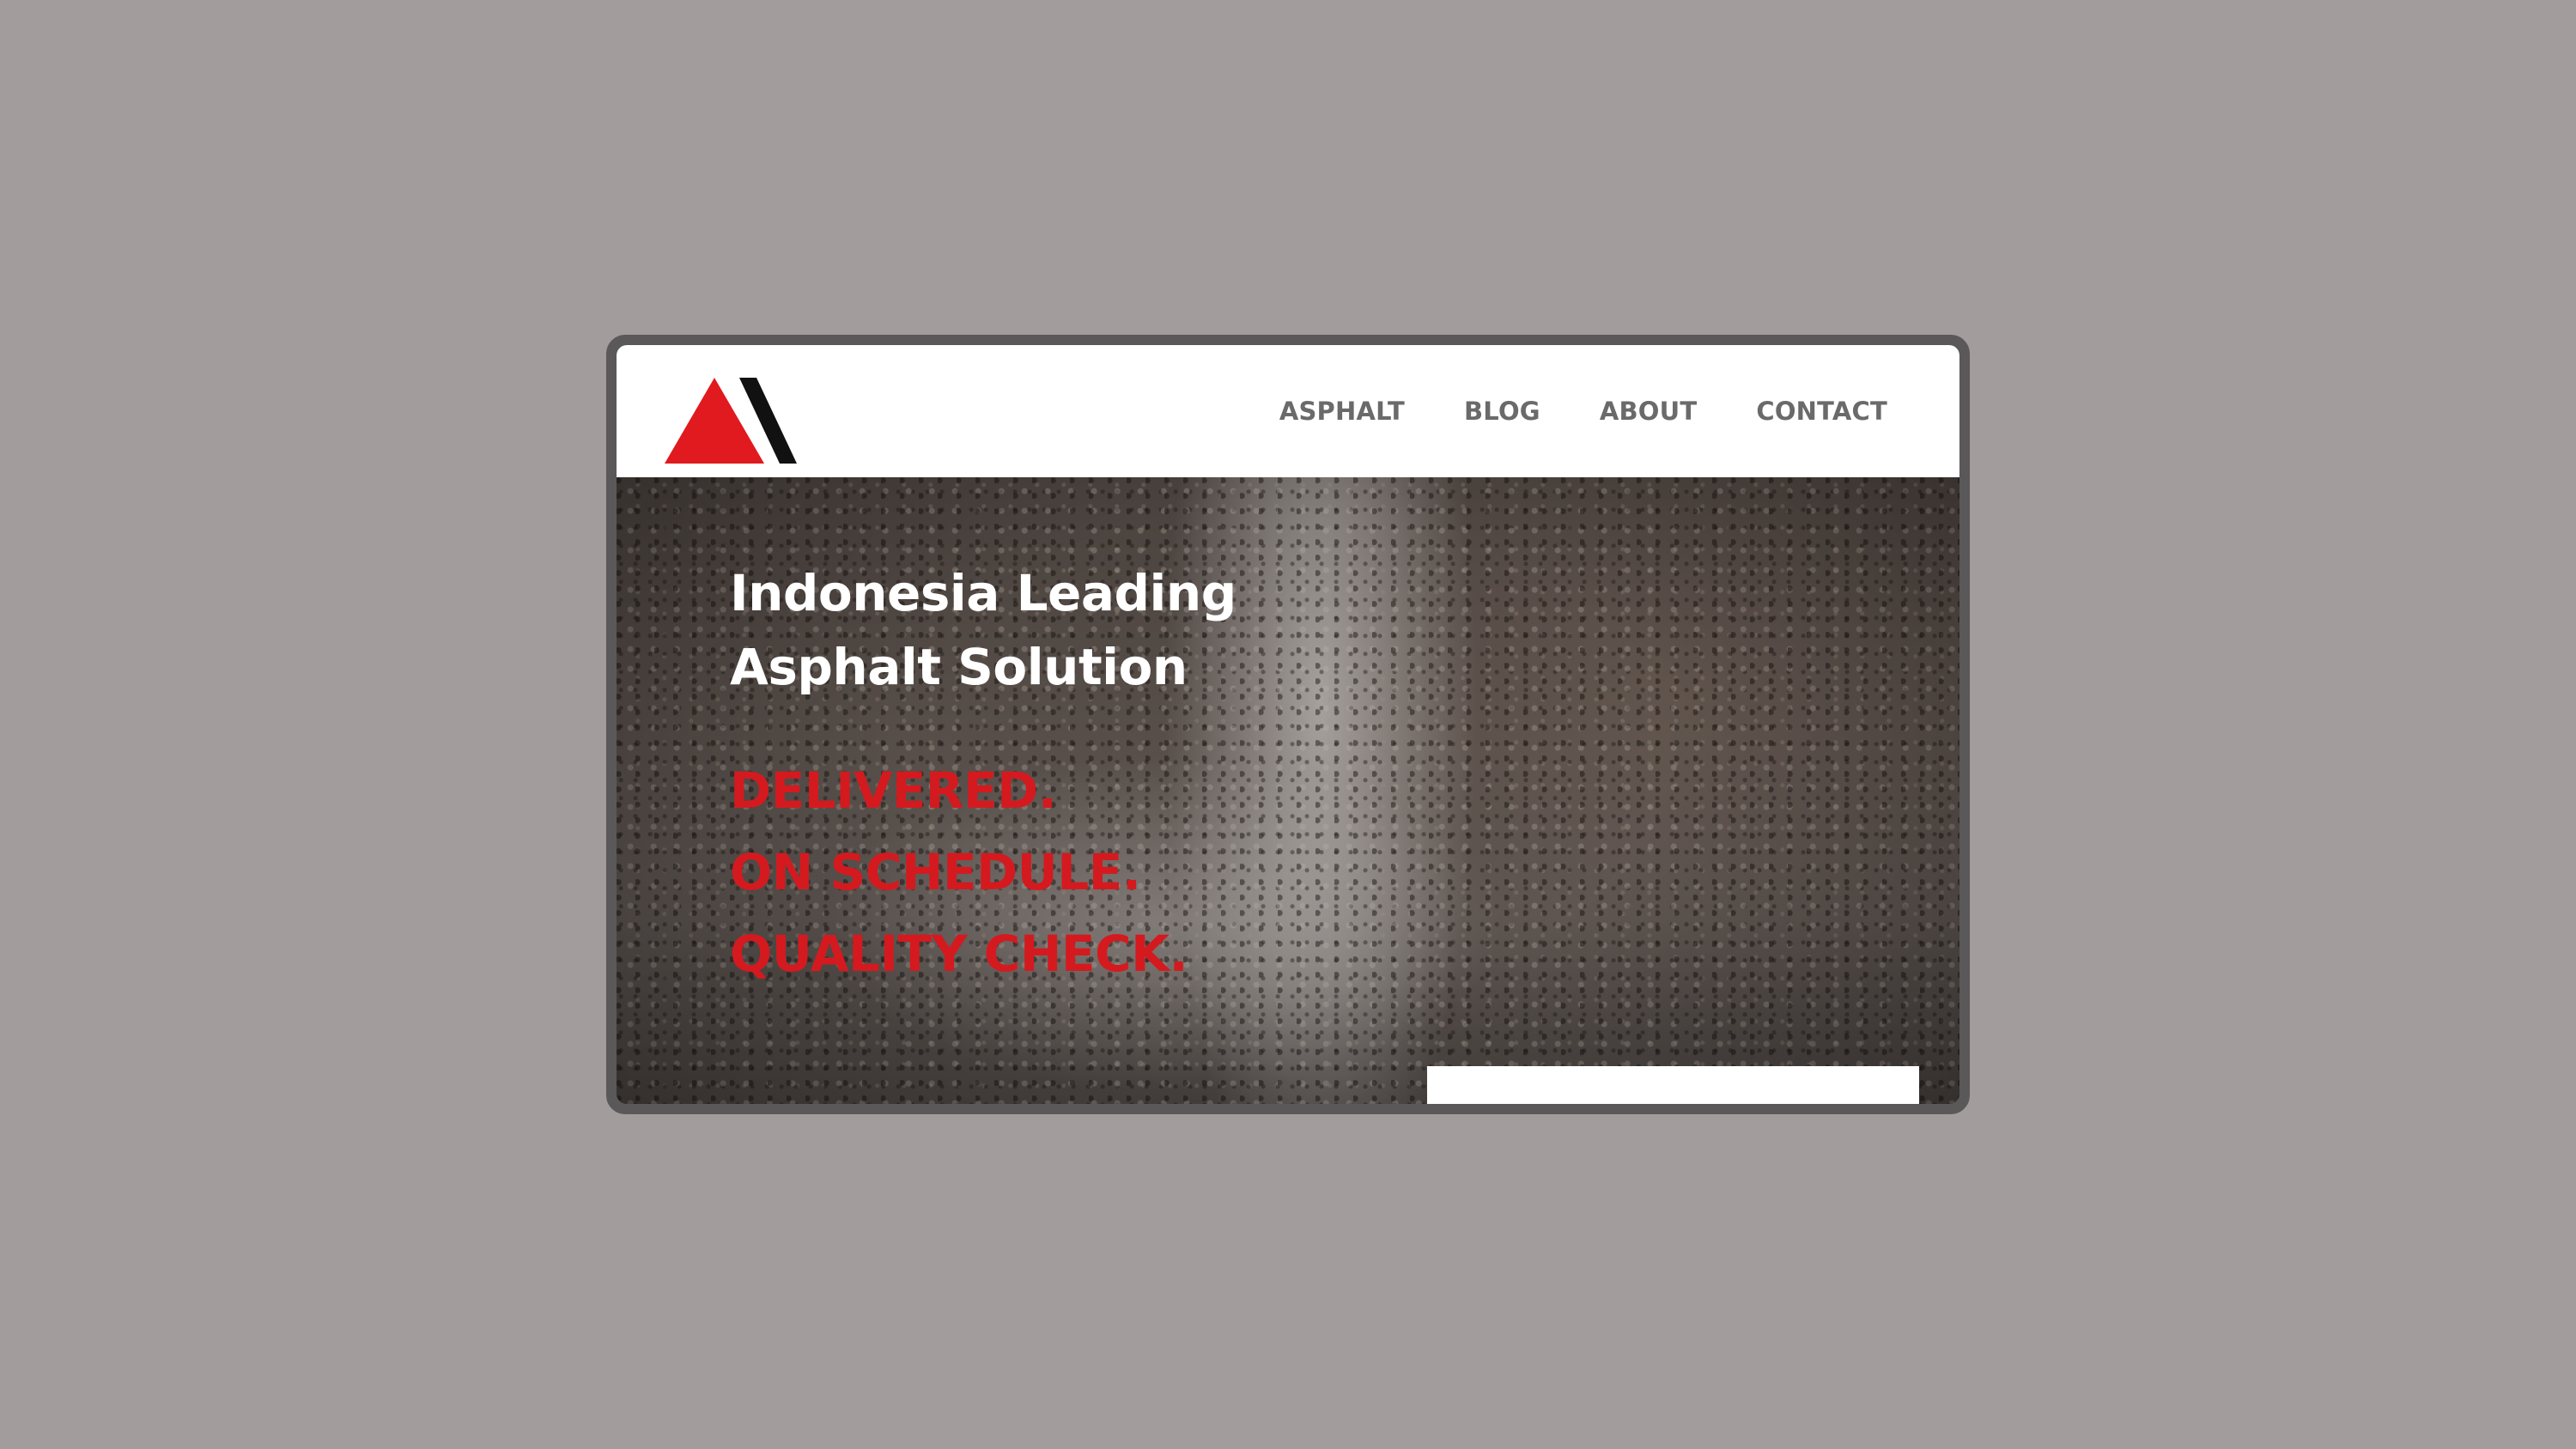  Describe the element at coordinates (1649, 411) in the screenshot. I see `nav-about: ABOUT` at that location.